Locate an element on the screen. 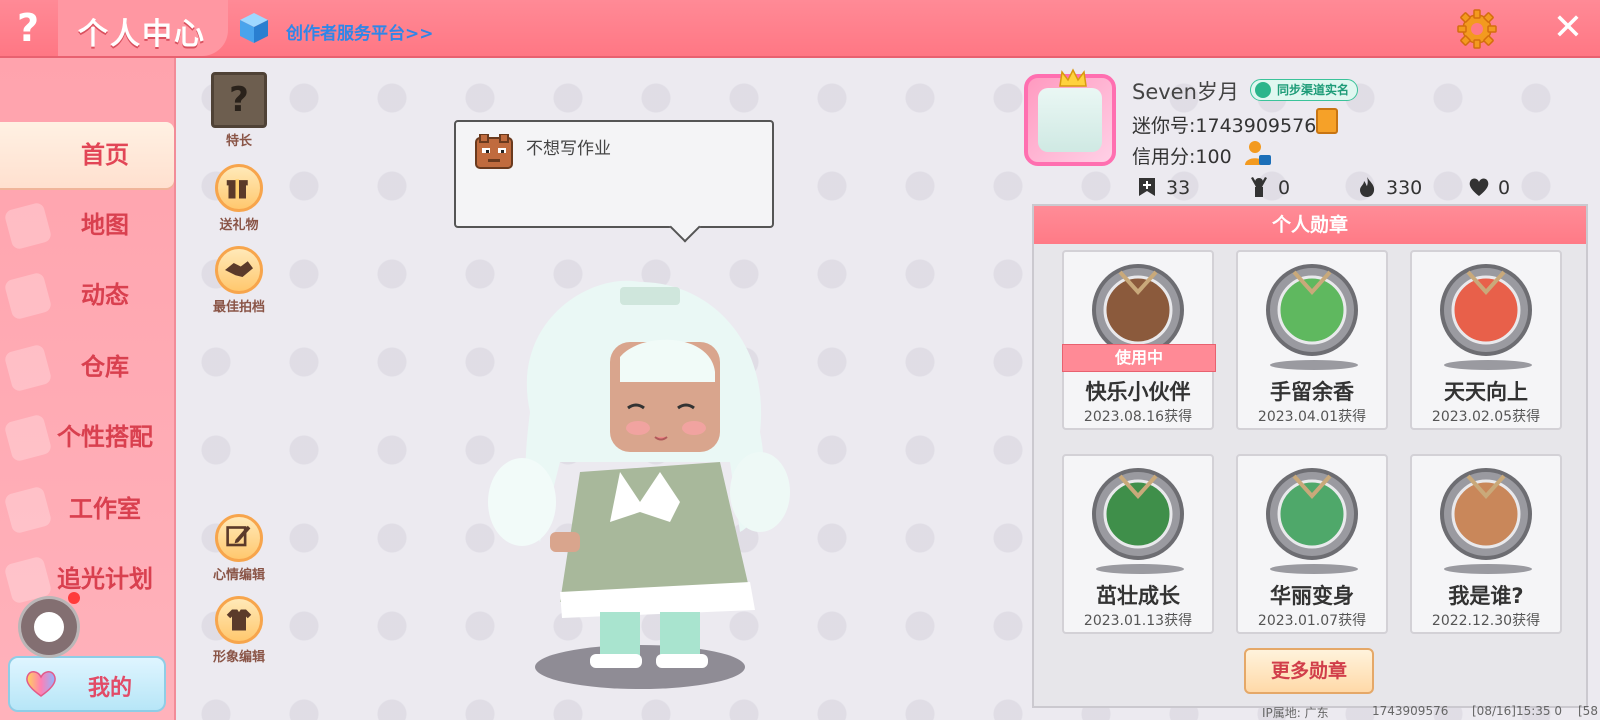  mood-edit-button: 心情编辑 is located at coordinates (239, 548).